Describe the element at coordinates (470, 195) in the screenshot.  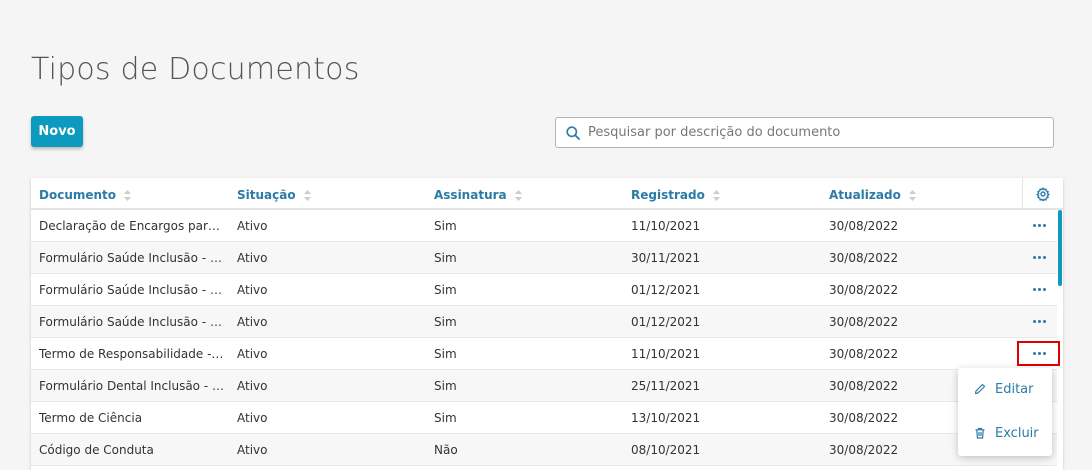
I see `column-label: Assinatura` at that location.